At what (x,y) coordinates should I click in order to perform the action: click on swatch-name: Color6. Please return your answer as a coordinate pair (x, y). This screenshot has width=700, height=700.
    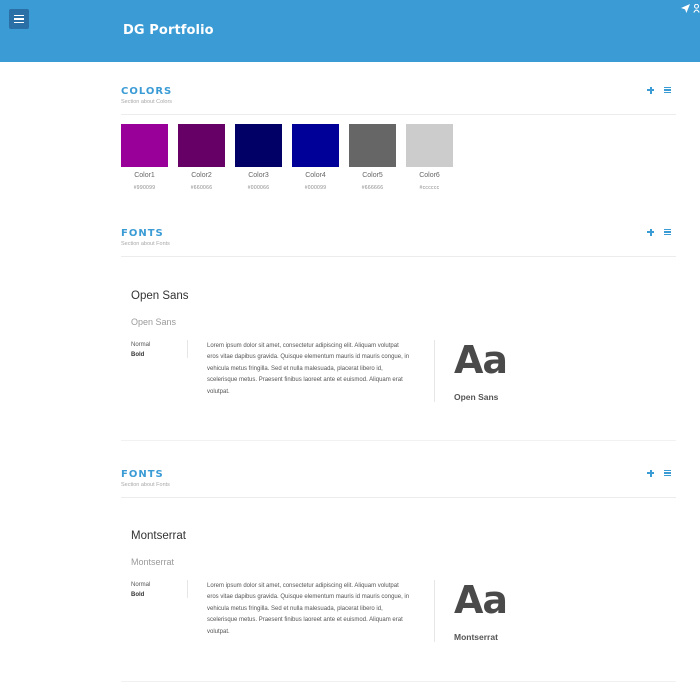
    Looking at the image, I should click on (429, 175).